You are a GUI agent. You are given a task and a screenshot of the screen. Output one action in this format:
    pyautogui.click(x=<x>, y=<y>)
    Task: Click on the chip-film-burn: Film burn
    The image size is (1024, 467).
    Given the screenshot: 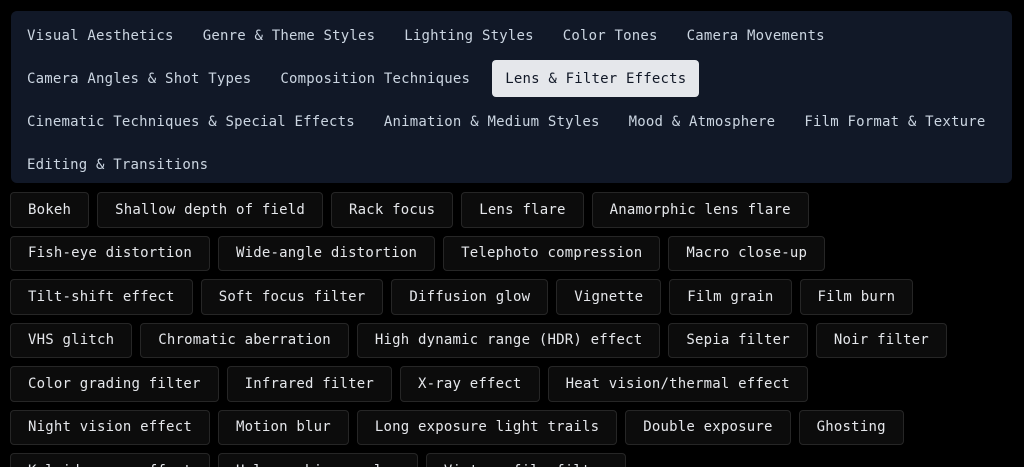 What is the action you would take?
    pyautogui.click(x=856, y=297)
    